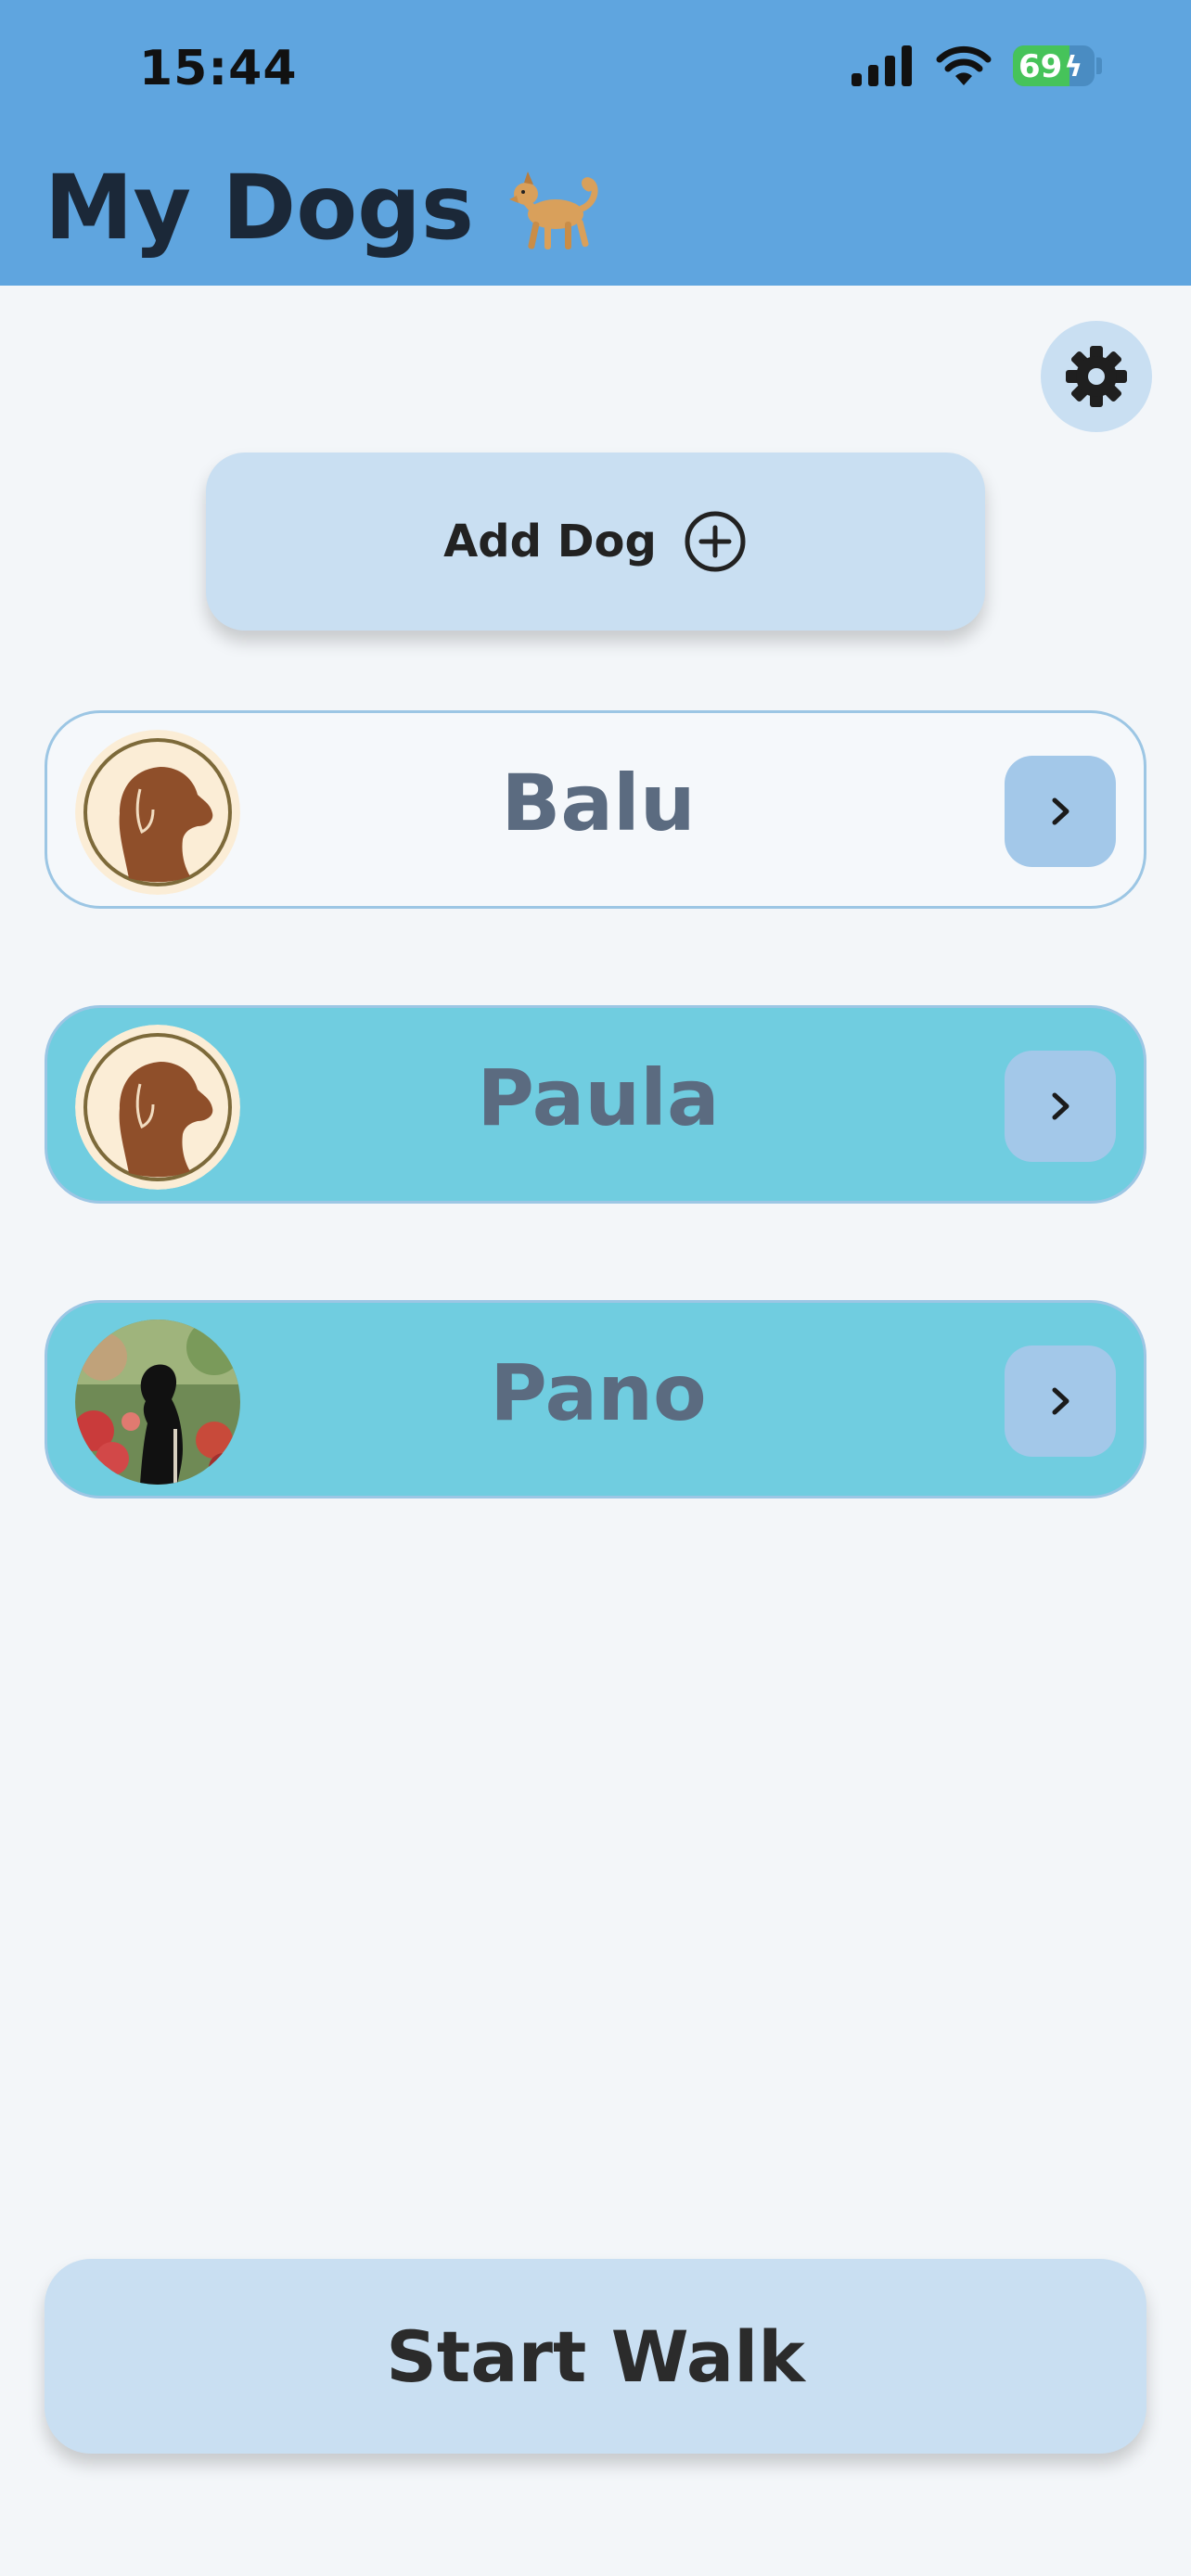 The height and width of the screenshot is (2576, 1191). I want to click on status-time: 15:44, so click(218, 68).